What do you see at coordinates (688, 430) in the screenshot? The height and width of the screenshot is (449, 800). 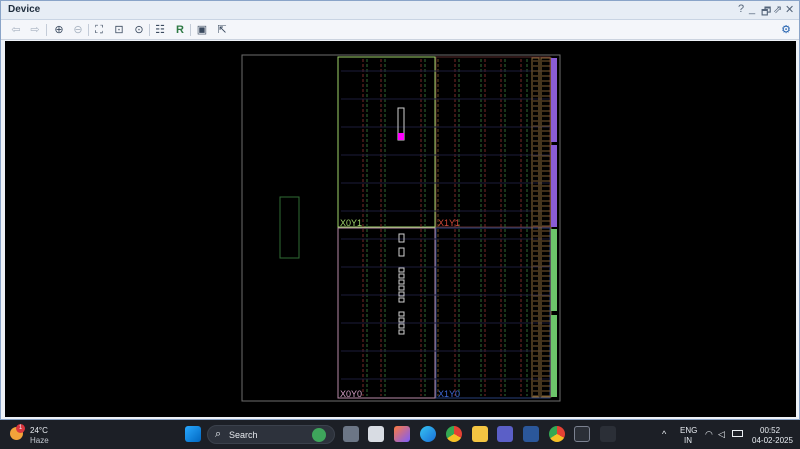 I see `language-indicator: ENG` at bounding box center [688, 430].